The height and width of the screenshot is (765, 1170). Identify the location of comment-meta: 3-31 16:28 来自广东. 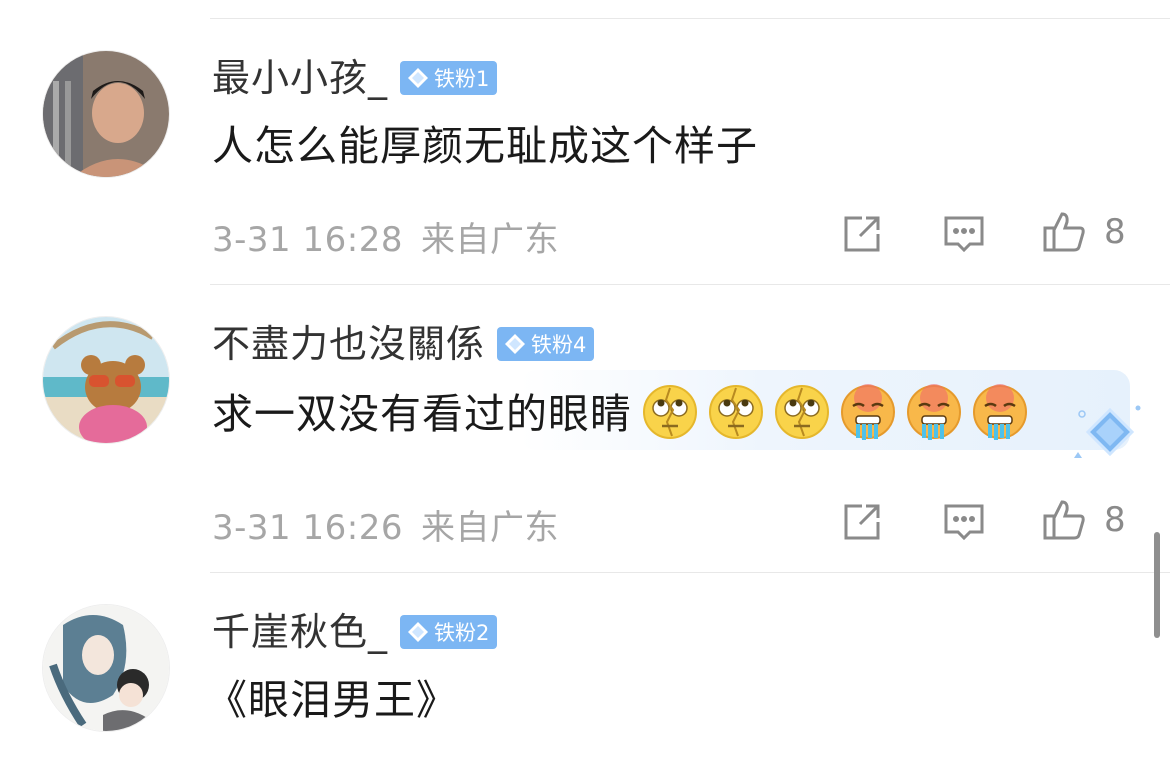
(385, 236).